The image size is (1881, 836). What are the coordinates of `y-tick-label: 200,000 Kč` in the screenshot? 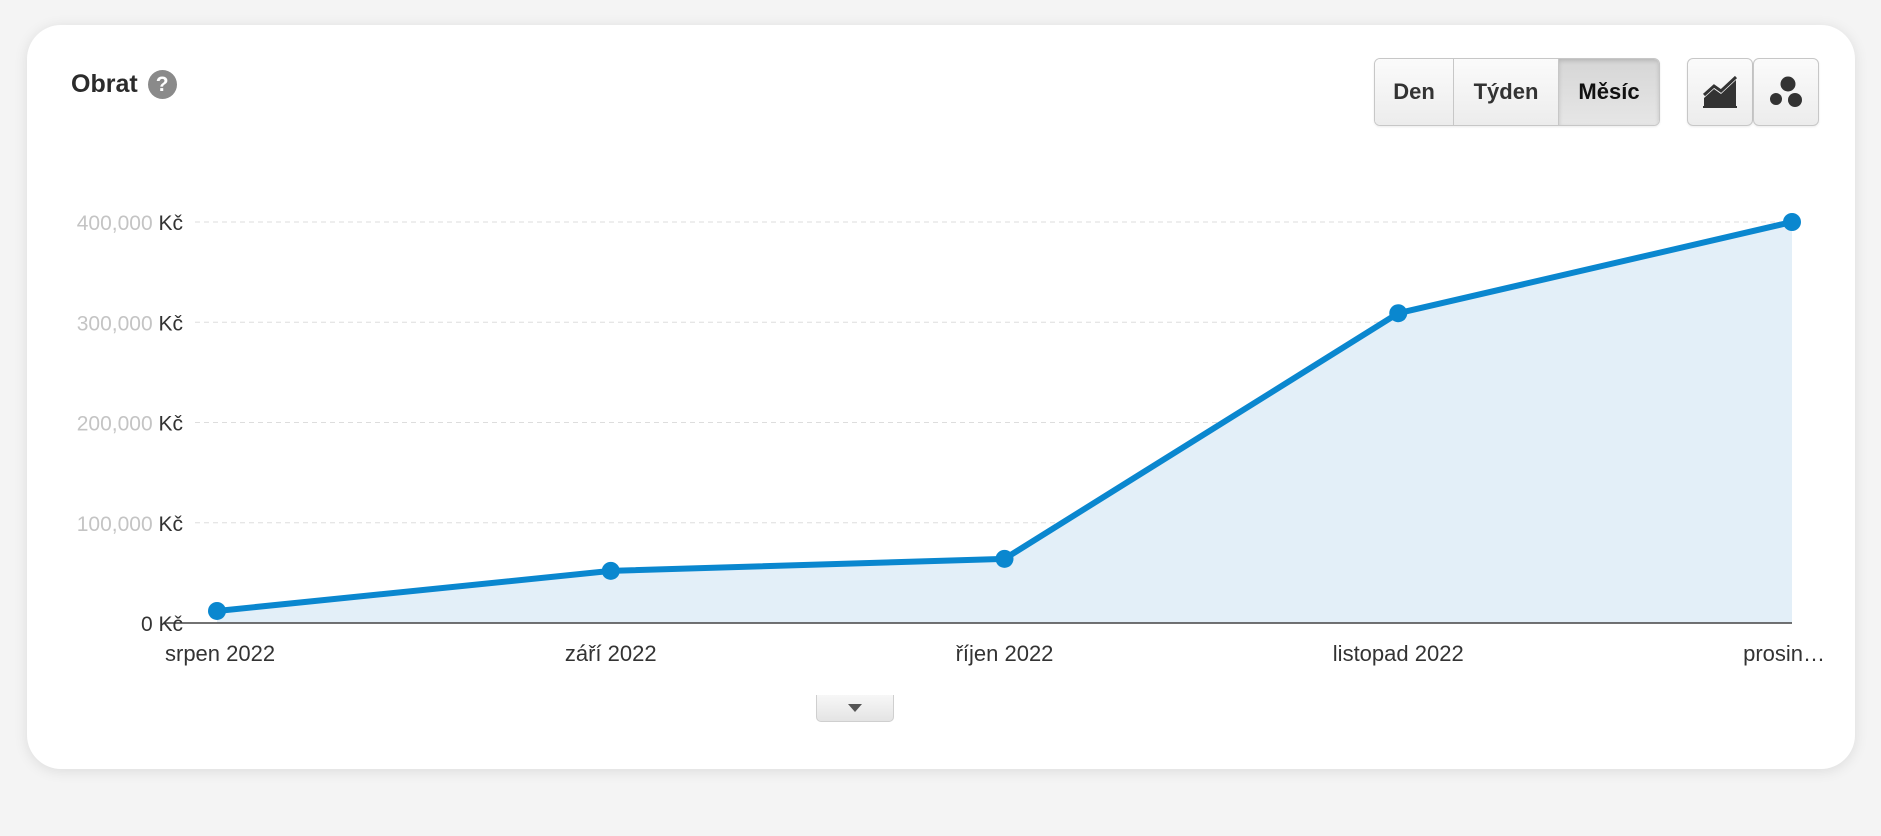 It's located at (130, 424).